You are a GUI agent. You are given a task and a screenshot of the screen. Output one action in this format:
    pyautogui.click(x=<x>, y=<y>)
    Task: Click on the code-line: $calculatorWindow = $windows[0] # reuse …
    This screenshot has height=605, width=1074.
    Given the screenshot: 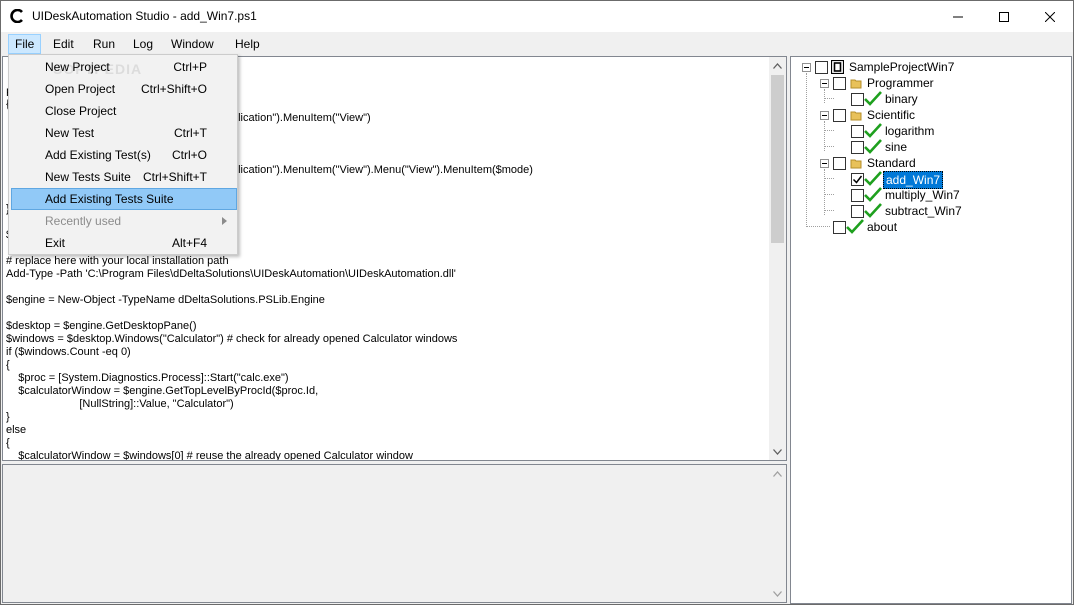 What is the action you would take?
    pyautogui.click(x=209, y=455)
    